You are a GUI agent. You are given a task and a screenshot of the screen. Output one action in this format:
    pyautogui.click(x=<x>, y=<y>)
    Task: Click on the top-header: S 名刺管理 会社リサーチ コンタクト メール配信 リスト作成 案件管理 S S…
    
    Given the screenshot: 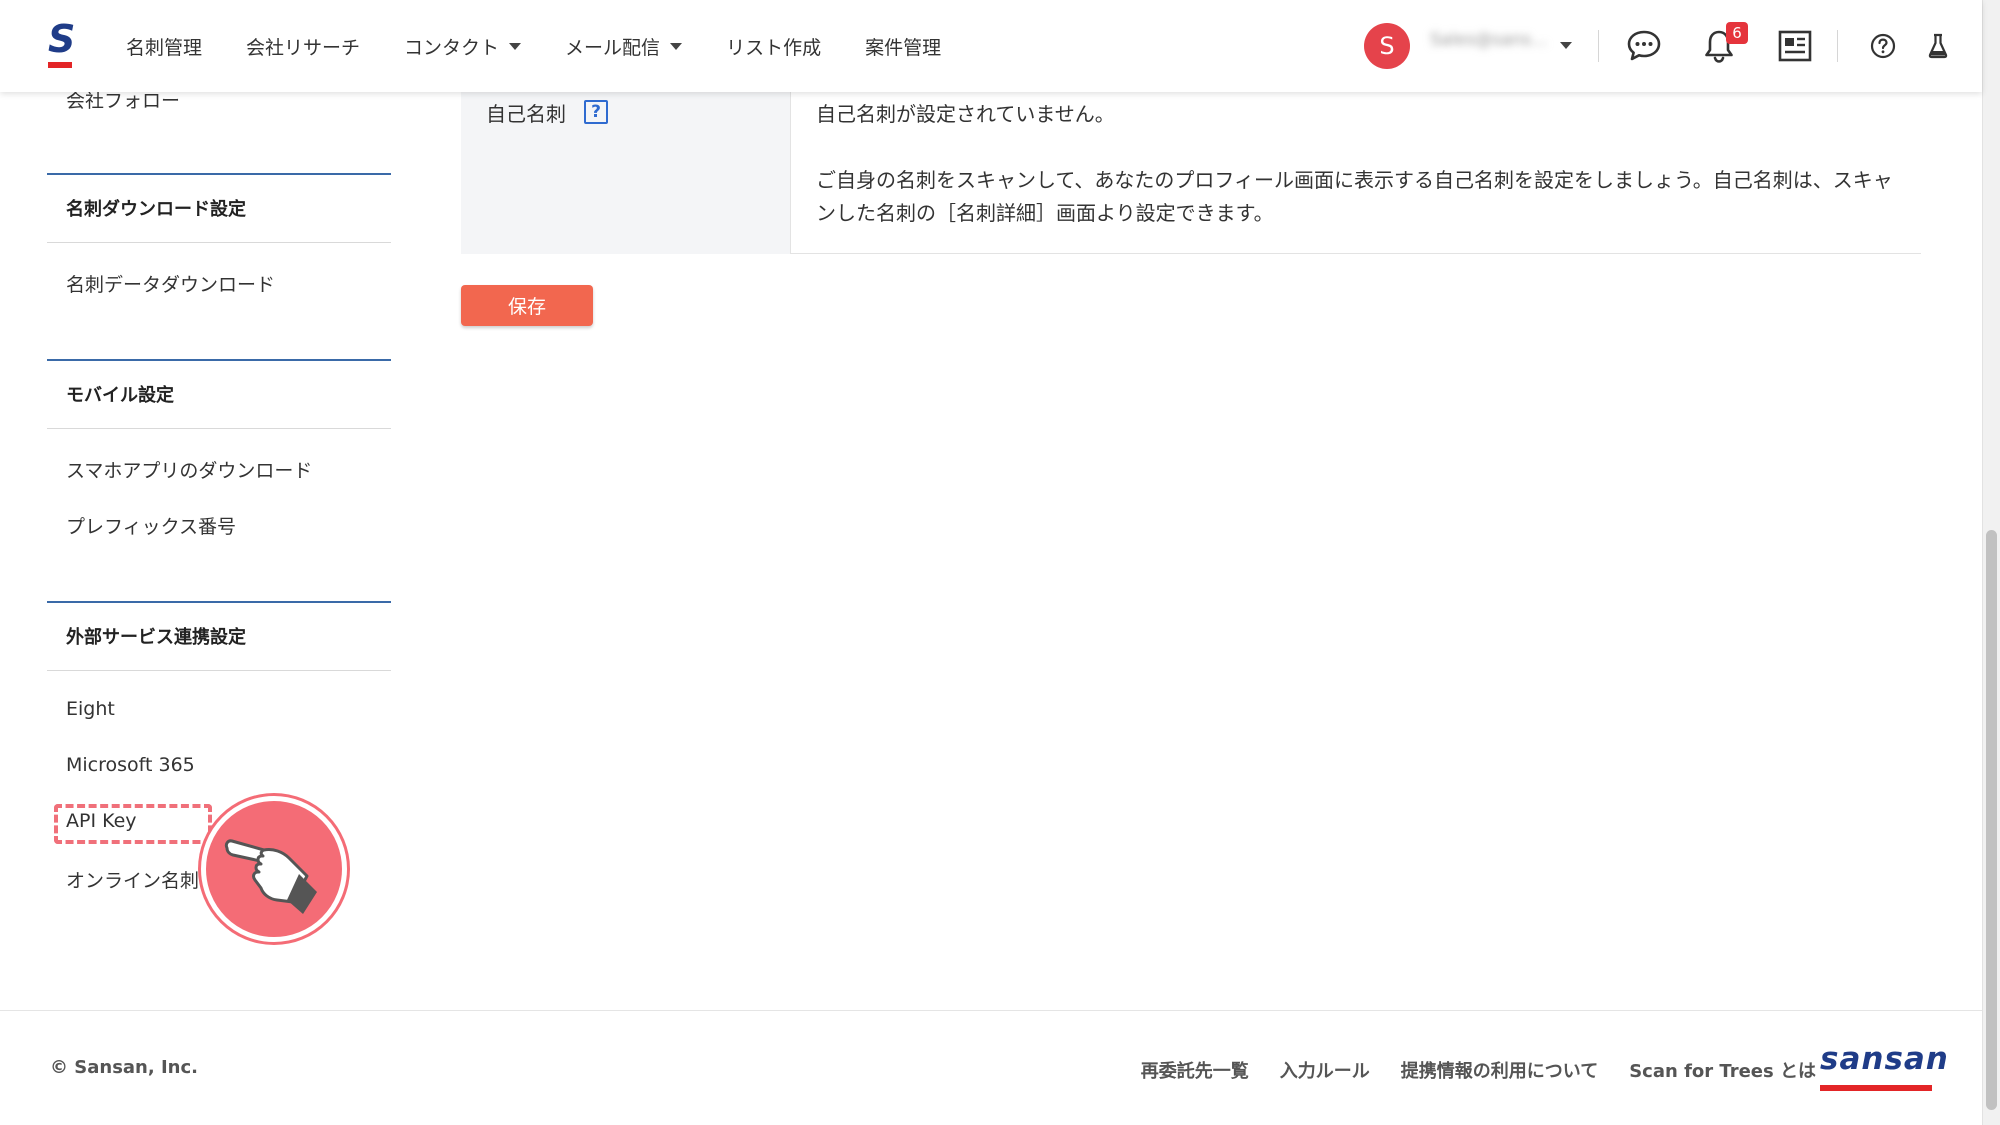 What is the action you would take?
    pyautogui.click(x=991, y=46)
    